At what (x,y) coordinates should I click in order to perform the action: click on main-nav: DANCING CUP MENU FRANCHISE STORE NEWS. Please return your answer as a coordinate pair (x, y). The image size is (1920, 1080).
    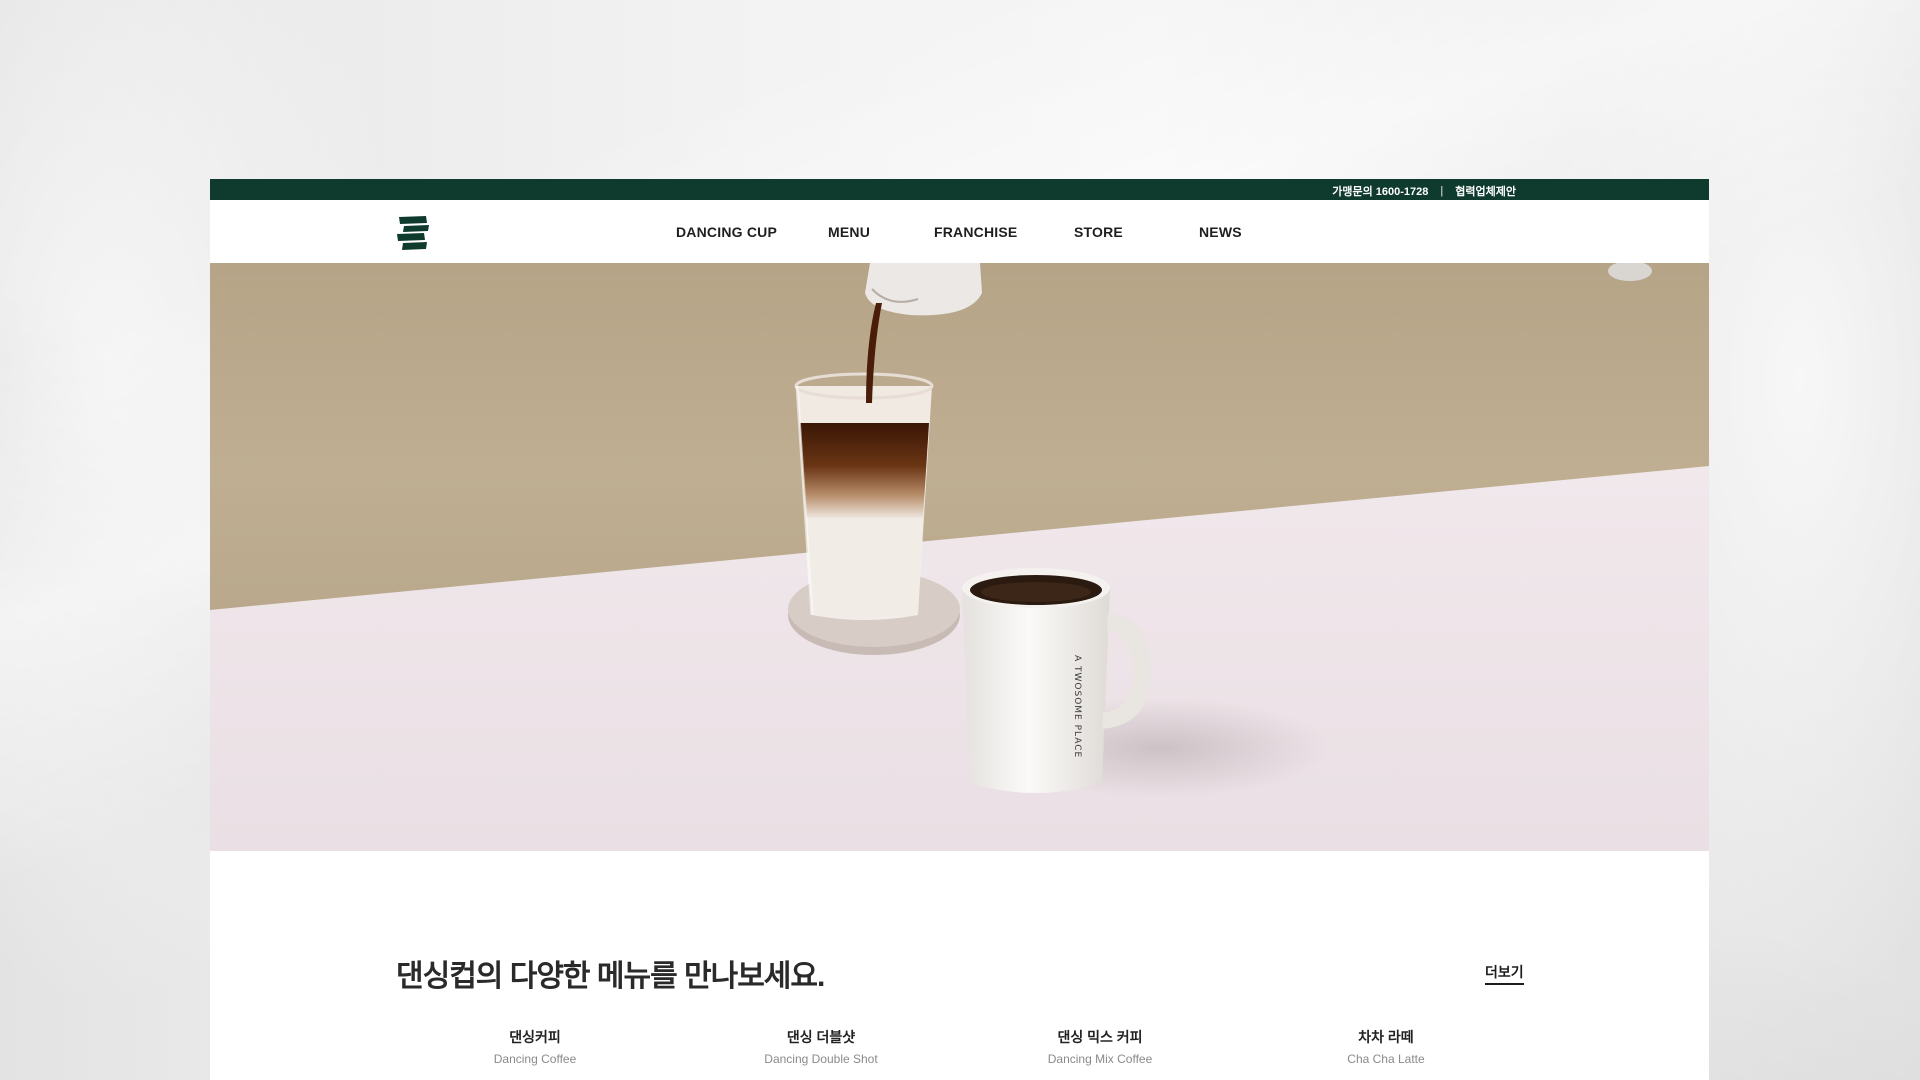
    Looking at the image, I should click on (959, 231).